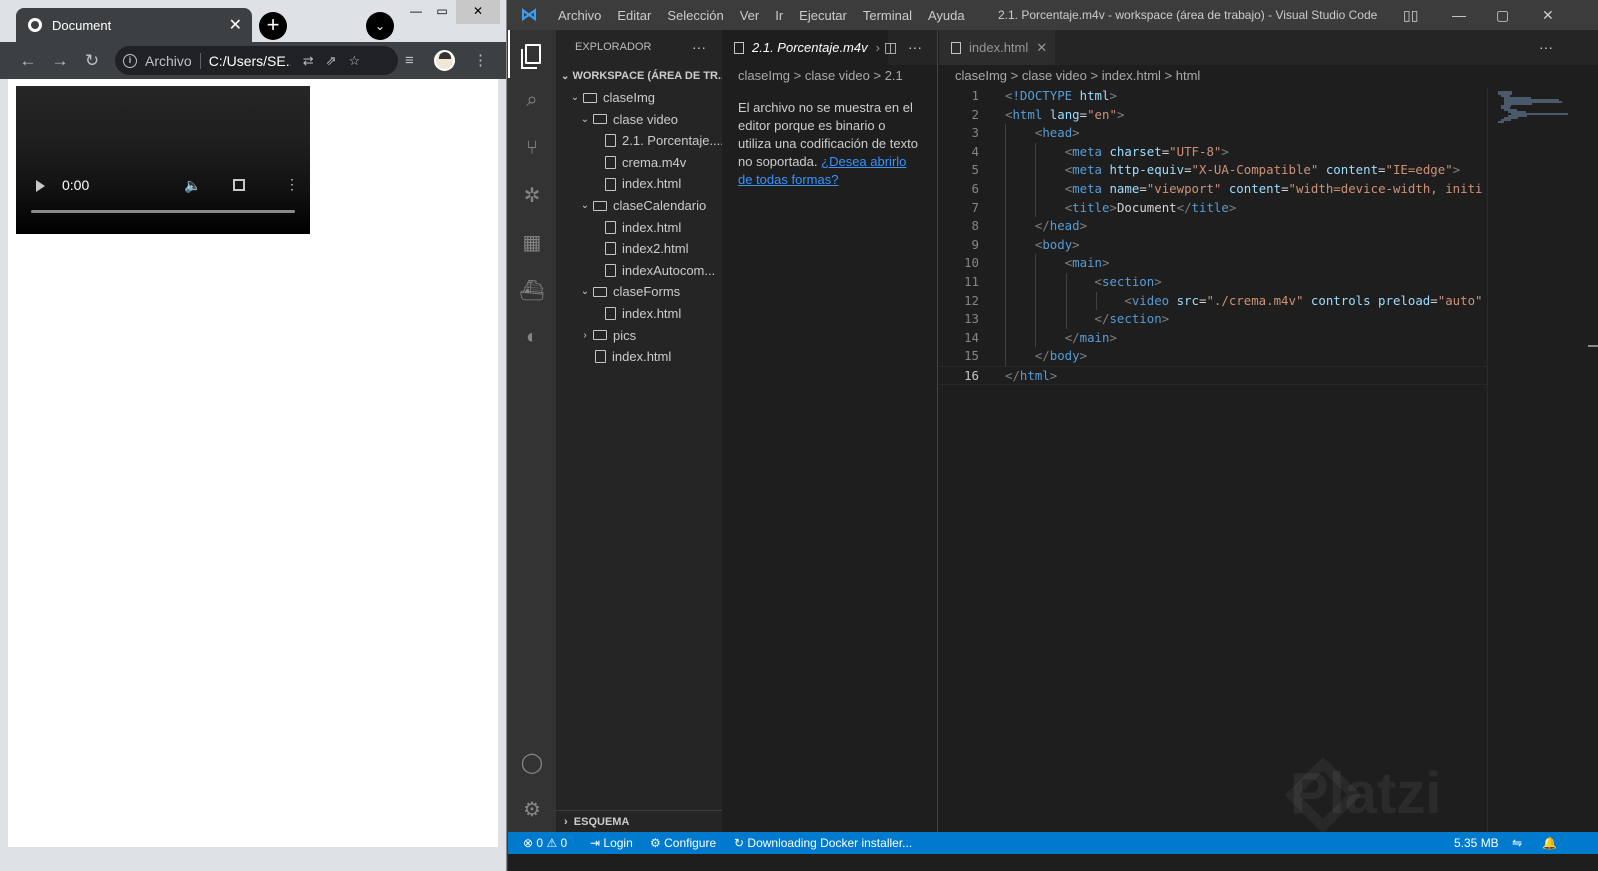  What do you see at coordinates (444, 60) in the screenshot?
I see `profile-avatar` at bounding box center [444, 60].